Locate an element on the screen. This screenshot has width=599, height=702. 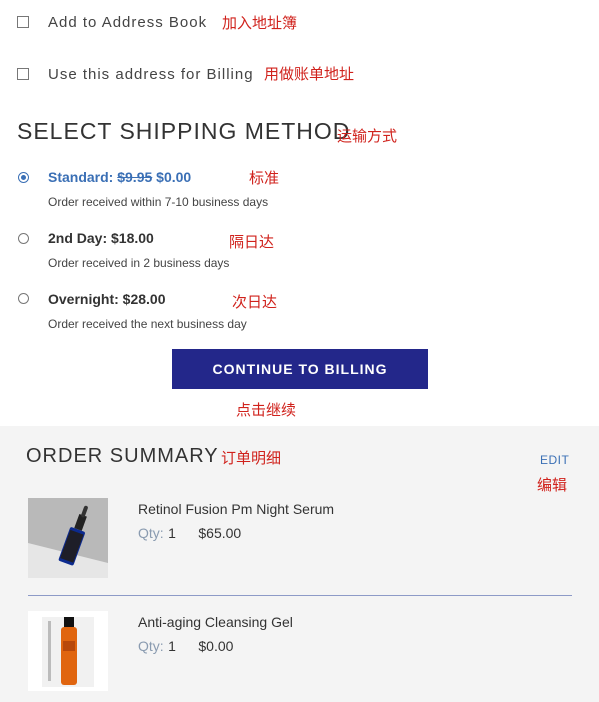
serum-bottle-image is located at coordinates (68, 538).